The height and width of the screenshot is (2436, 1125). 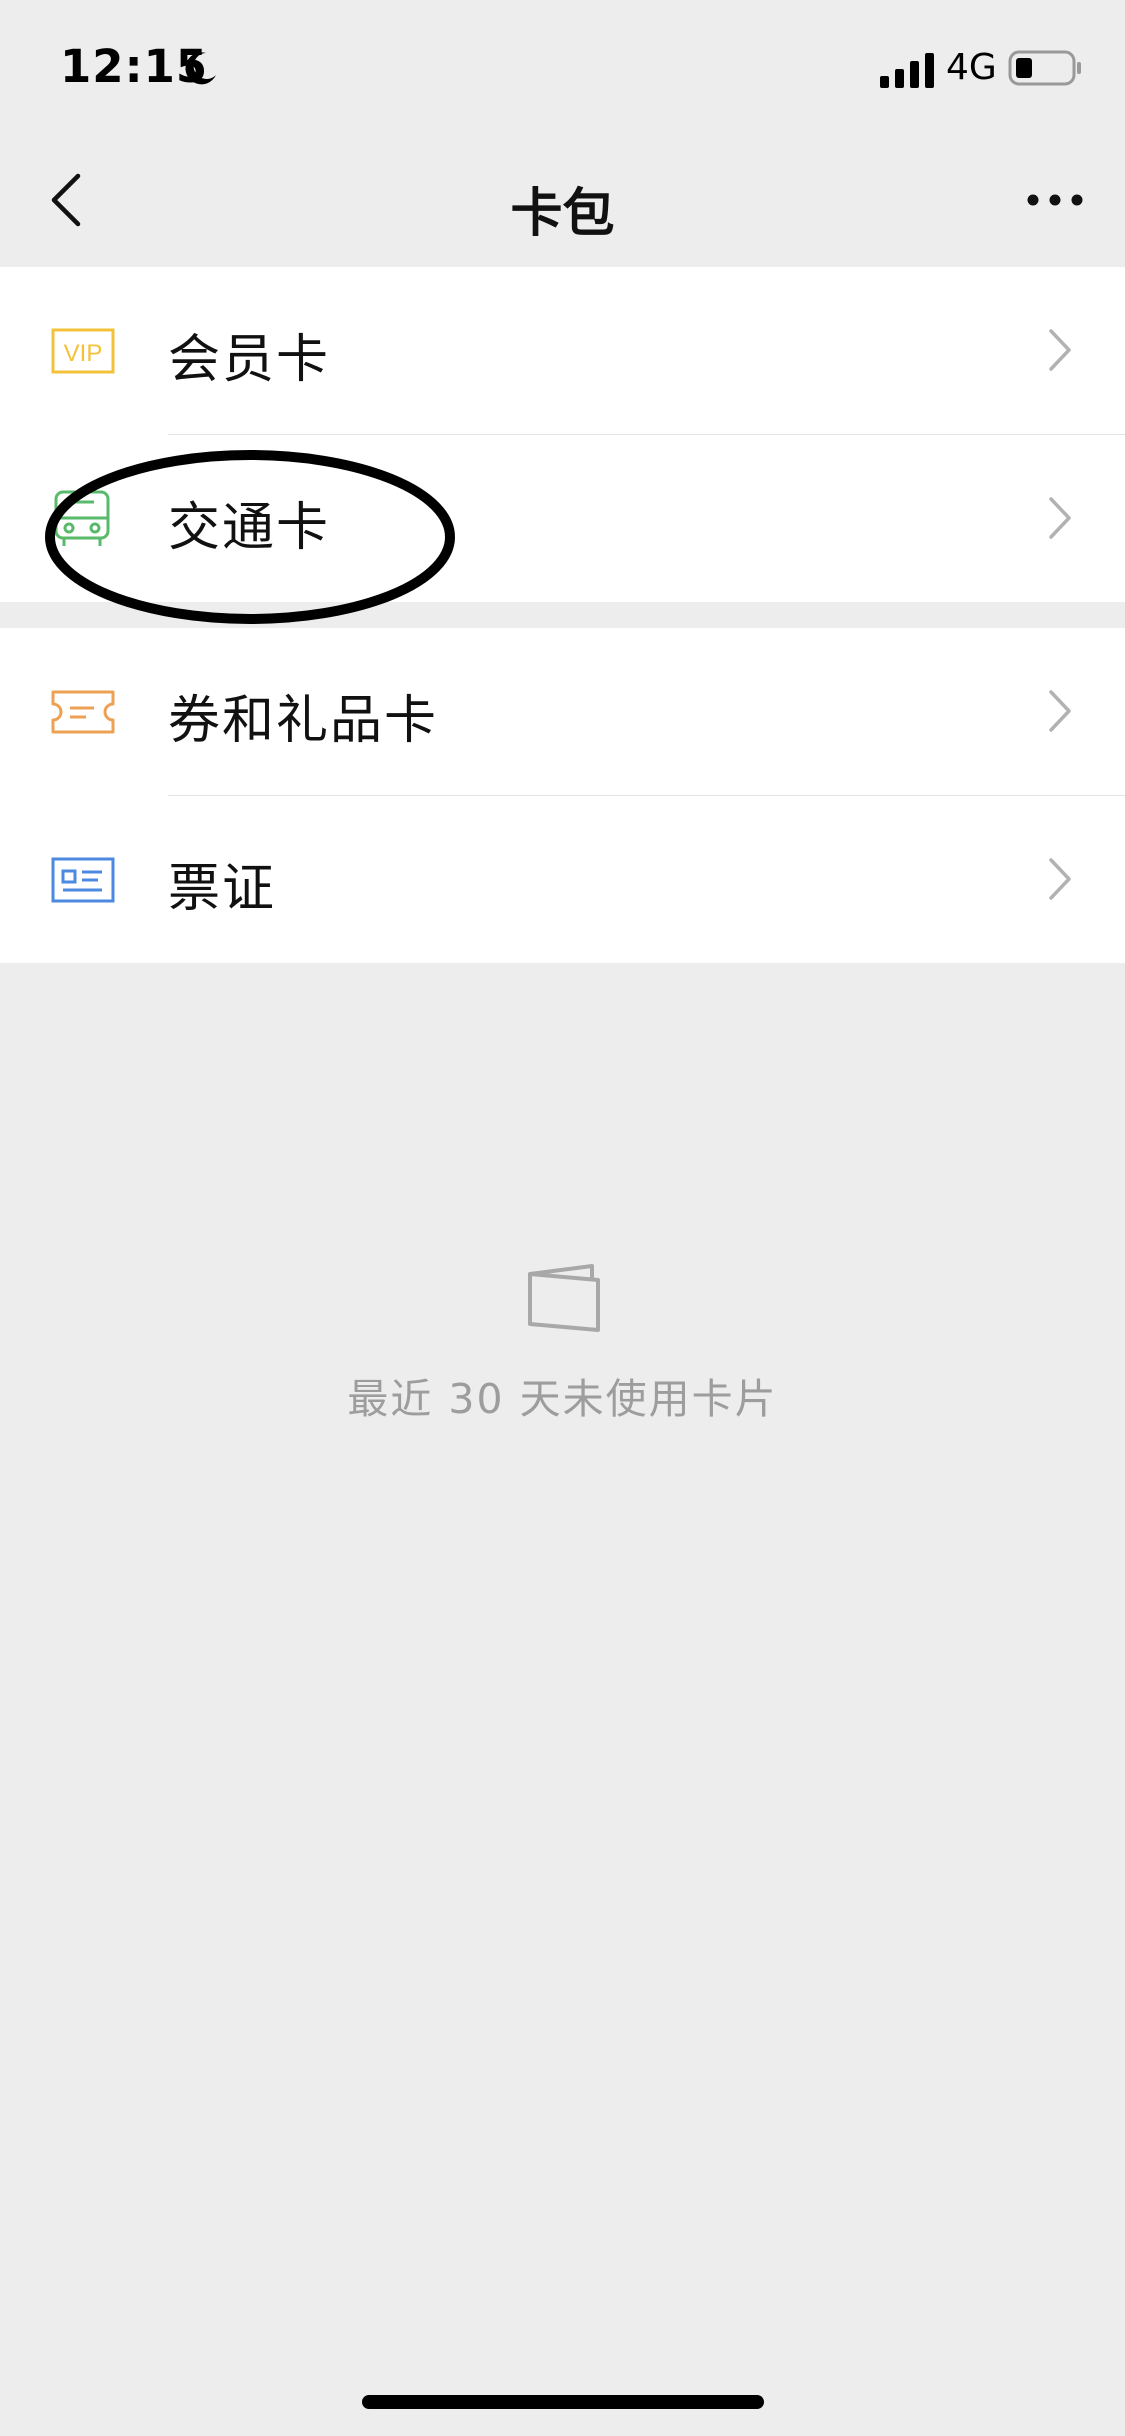 I want to click on card-group-2: 券和礼品卡 票证, so click(x=562, y=795).